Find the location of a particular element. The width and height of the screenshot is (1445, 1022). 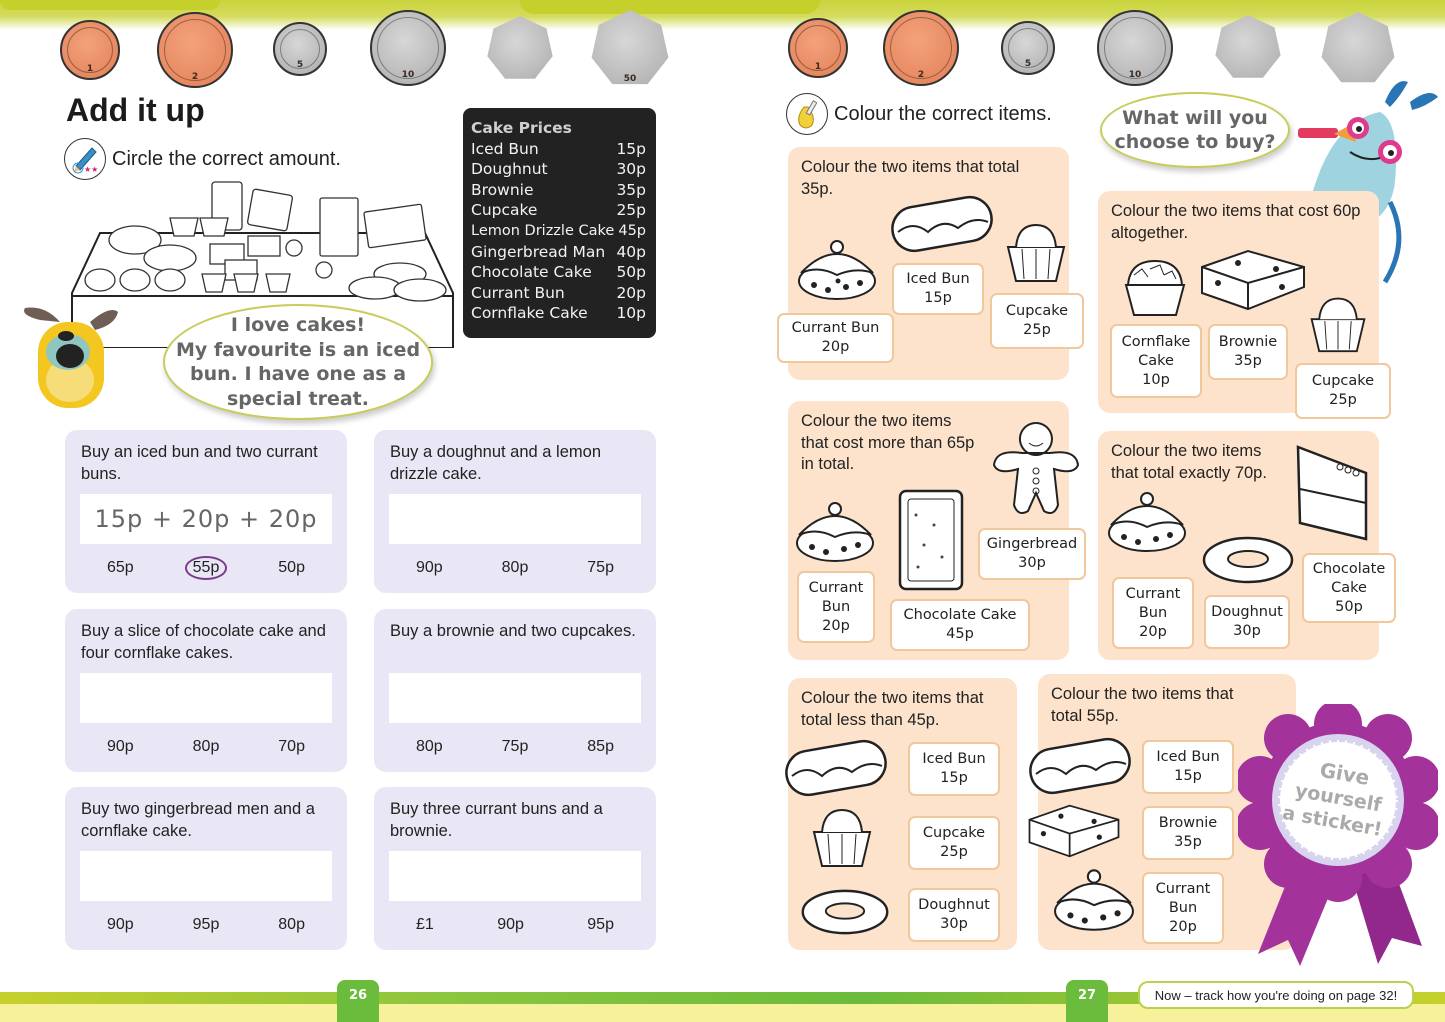

coin-10p: 10 is located at coordinates (408, 48).